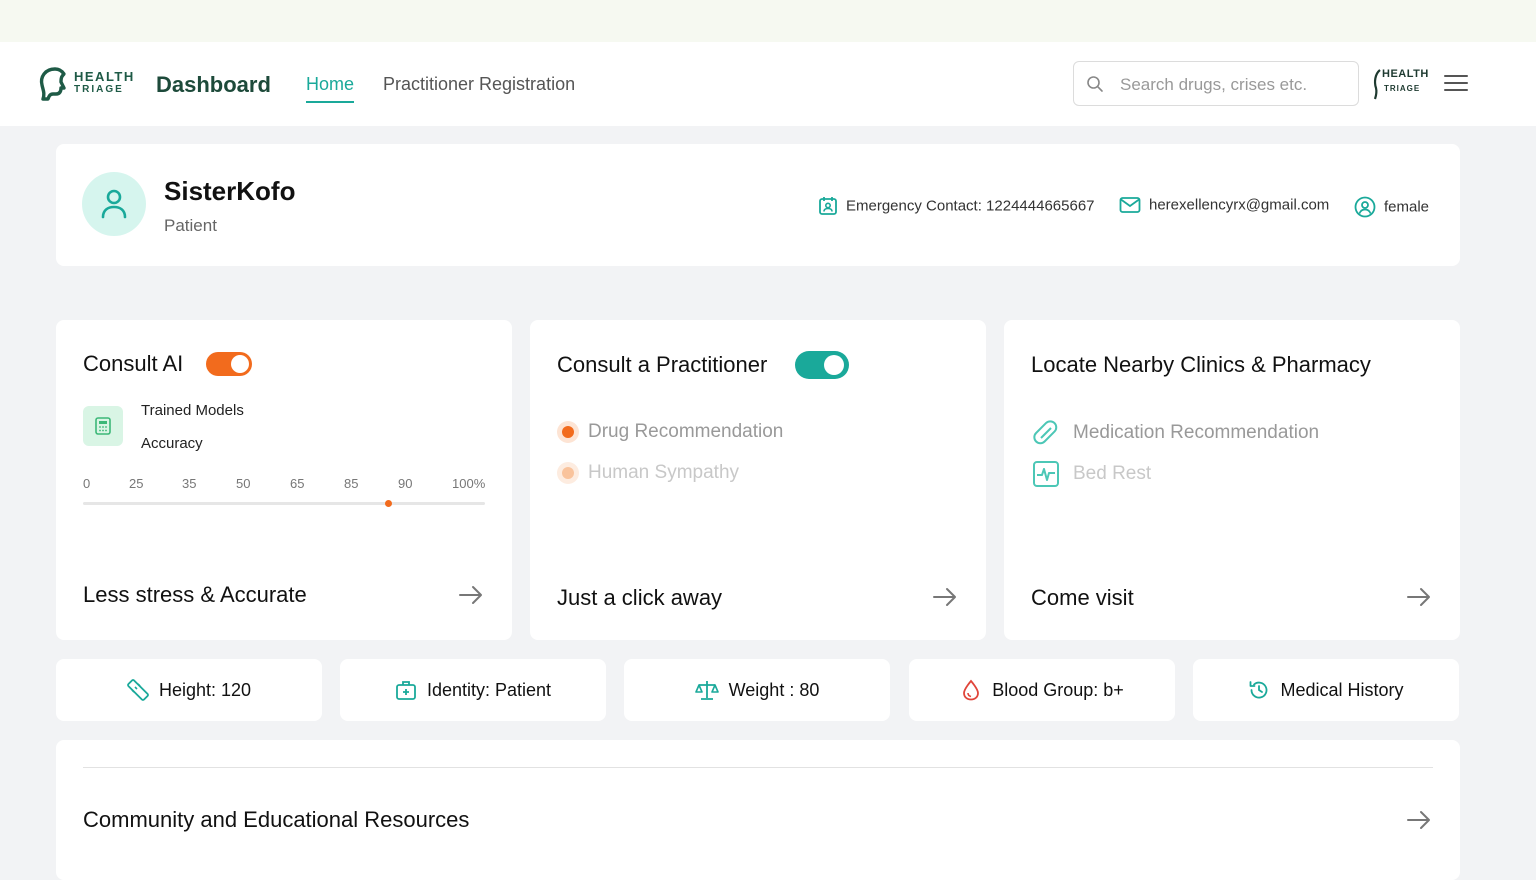  I want to click on community-resources-card: Community and Educational Resources, so click(758, 810).